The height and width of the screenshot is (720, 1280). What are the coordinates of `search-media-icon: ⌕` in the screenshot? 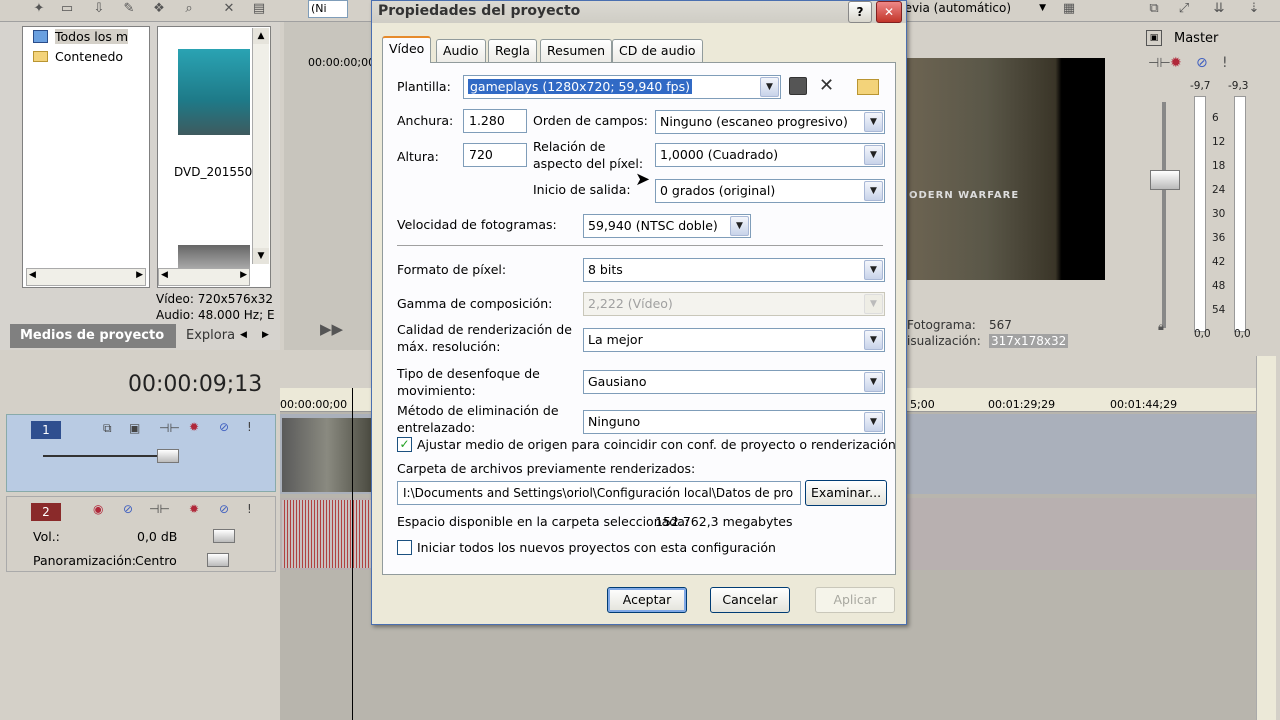 It's located at (189, 9).